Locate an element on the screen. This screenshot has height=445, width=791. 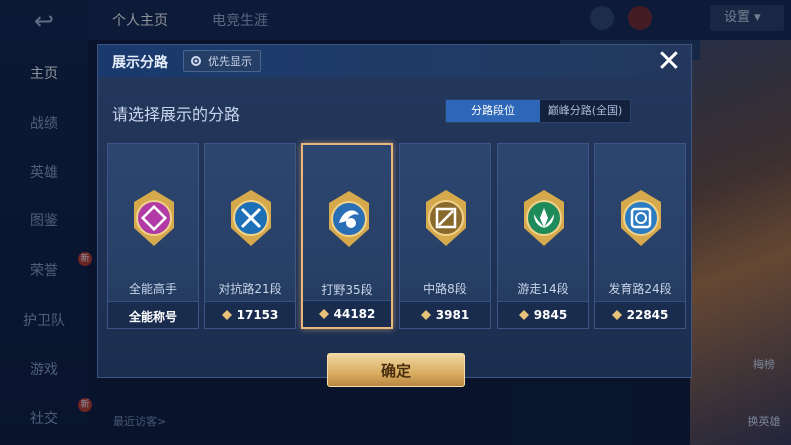
card-value: 9845 is located at coordinates (550, 315).